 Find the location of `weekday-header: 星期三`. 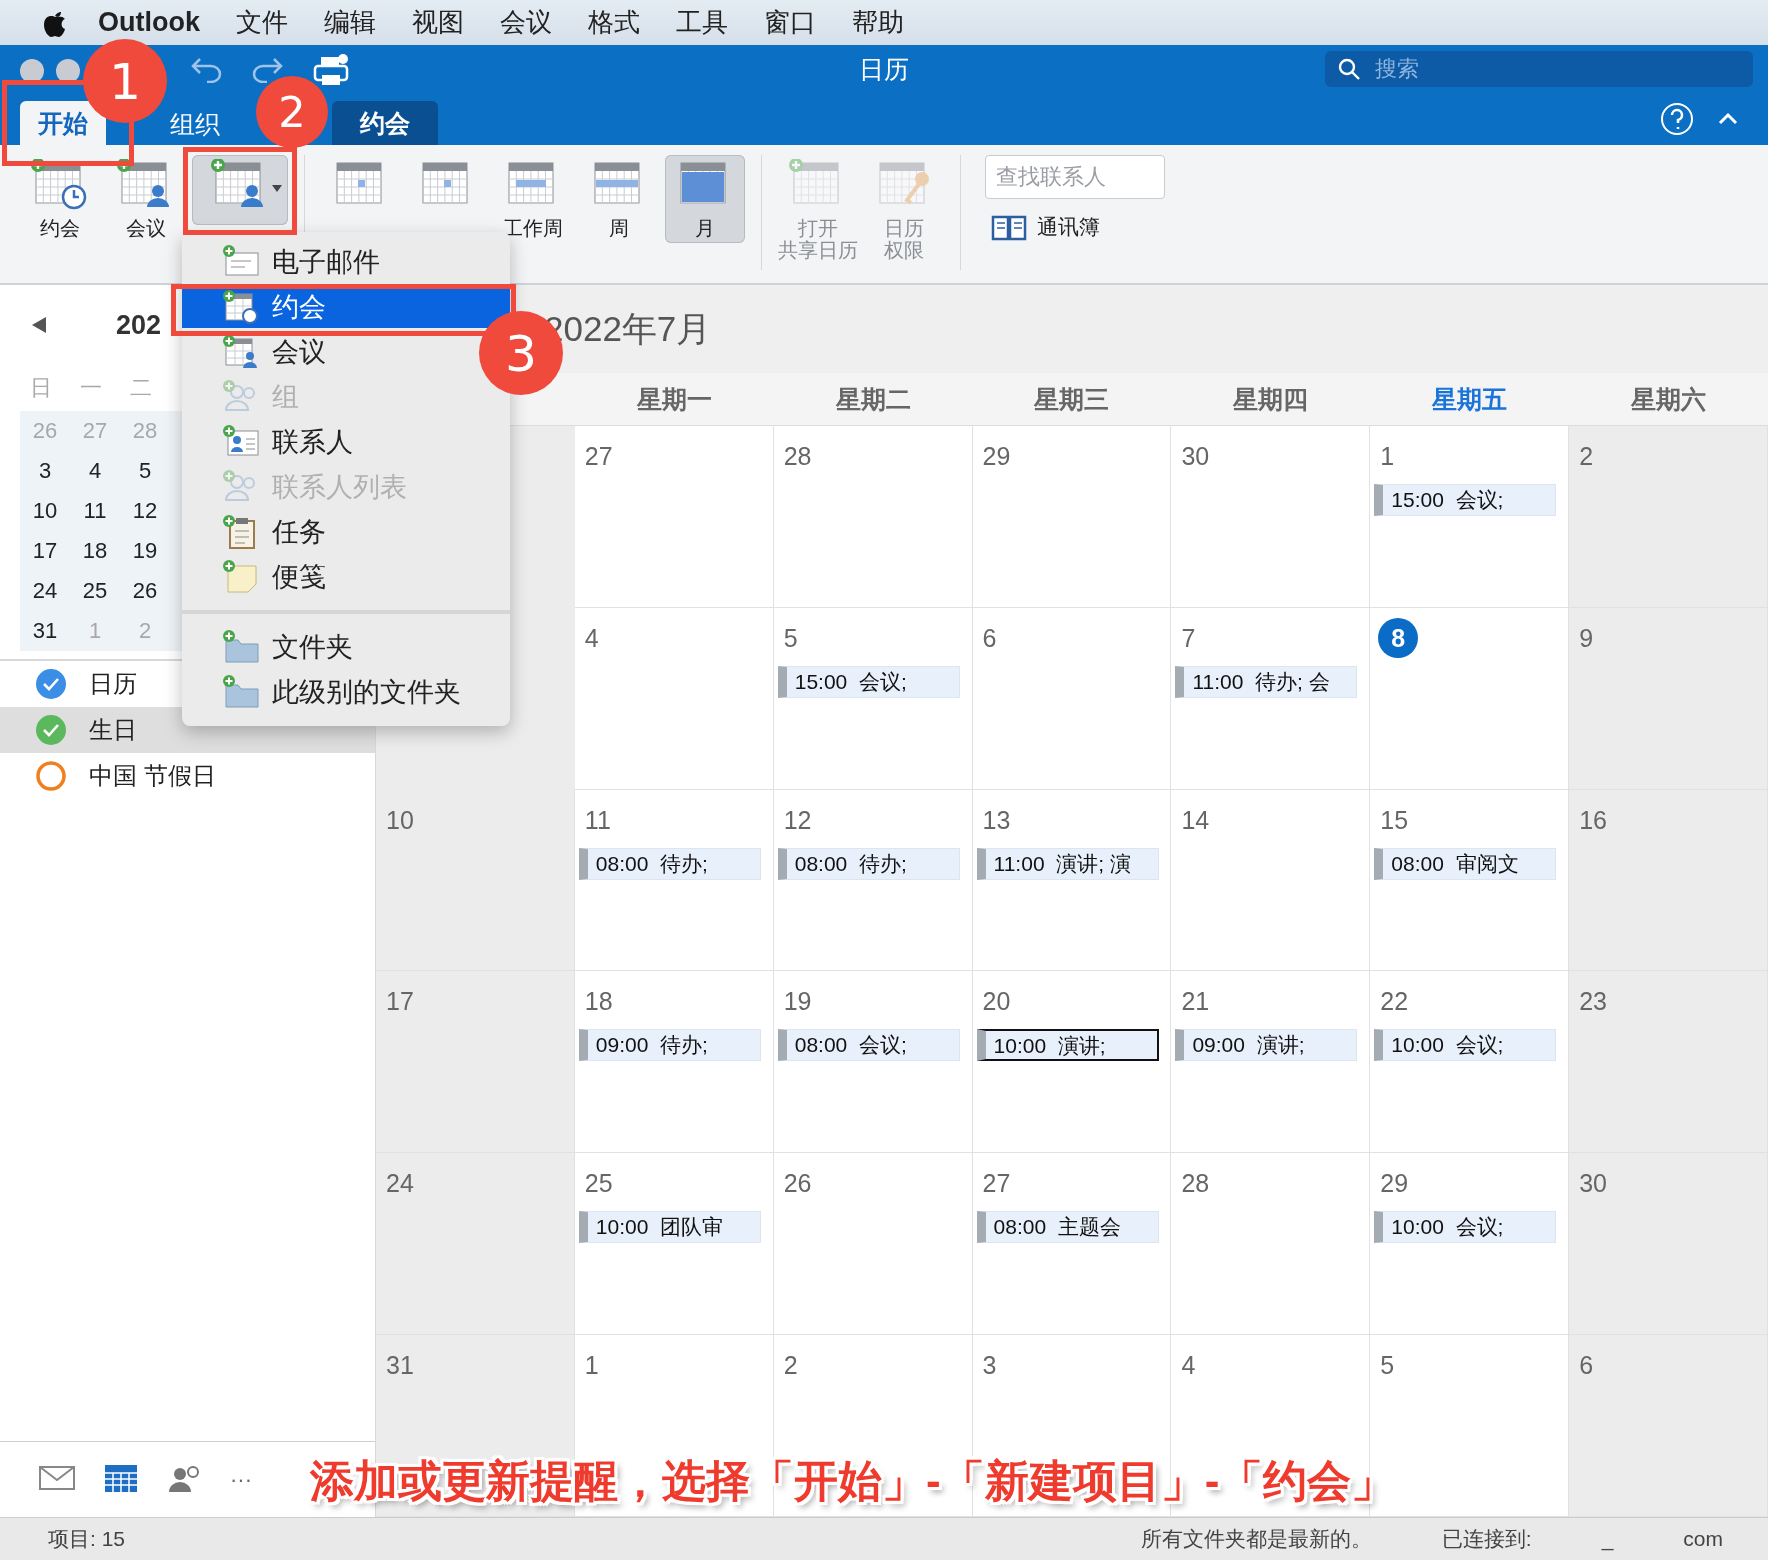

weekday-header: 星期三 is located at coordinates (1072, 399).